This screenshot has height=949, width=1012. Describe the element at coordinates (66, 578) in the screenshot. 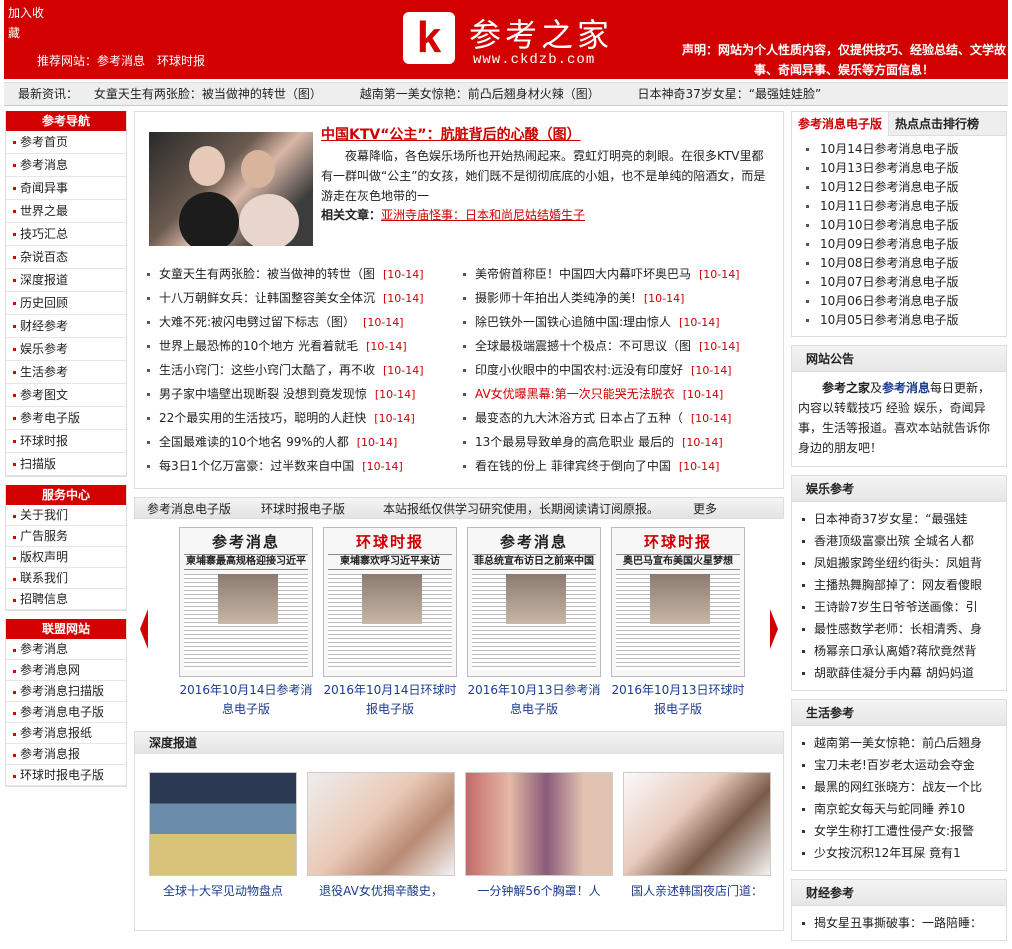

I see `service-item: 联系我们` at that location.